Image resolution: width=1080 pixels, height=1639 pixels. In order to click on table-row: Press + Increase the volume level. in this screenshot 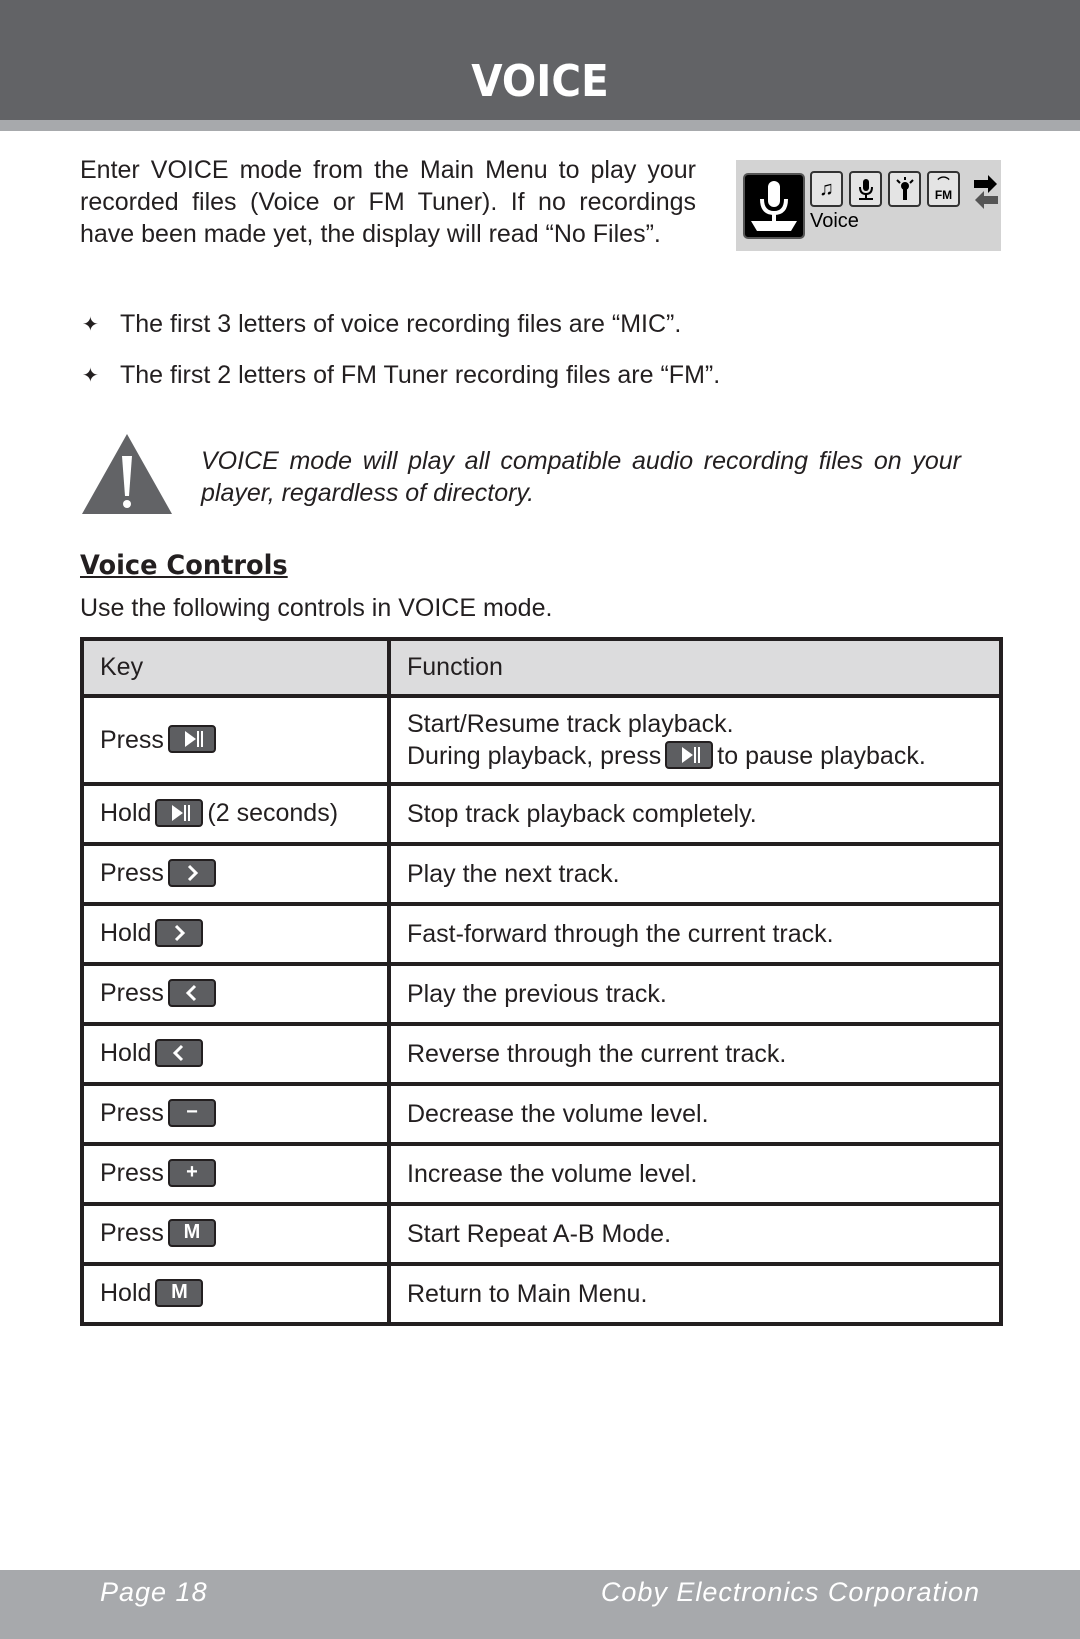, I will do `click(541, 1174)`.